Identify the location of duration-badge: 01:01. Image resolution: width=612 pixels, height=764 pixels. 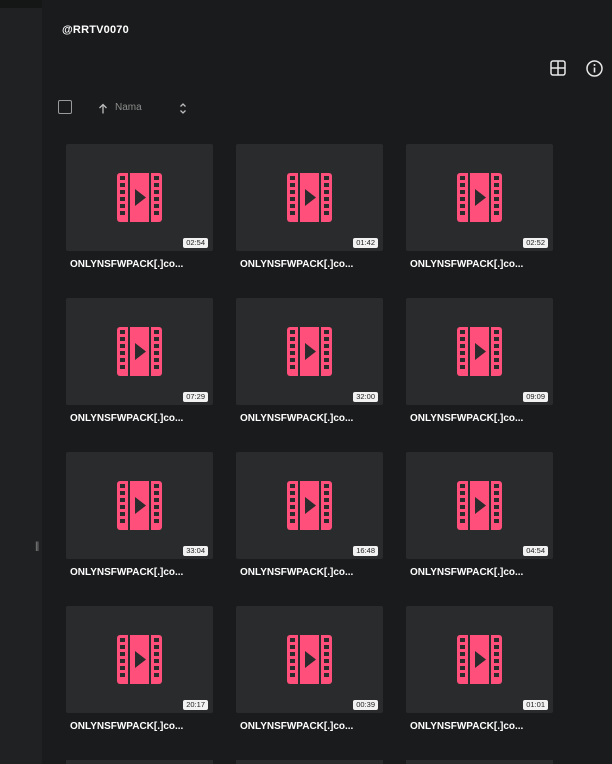
(535, 705).